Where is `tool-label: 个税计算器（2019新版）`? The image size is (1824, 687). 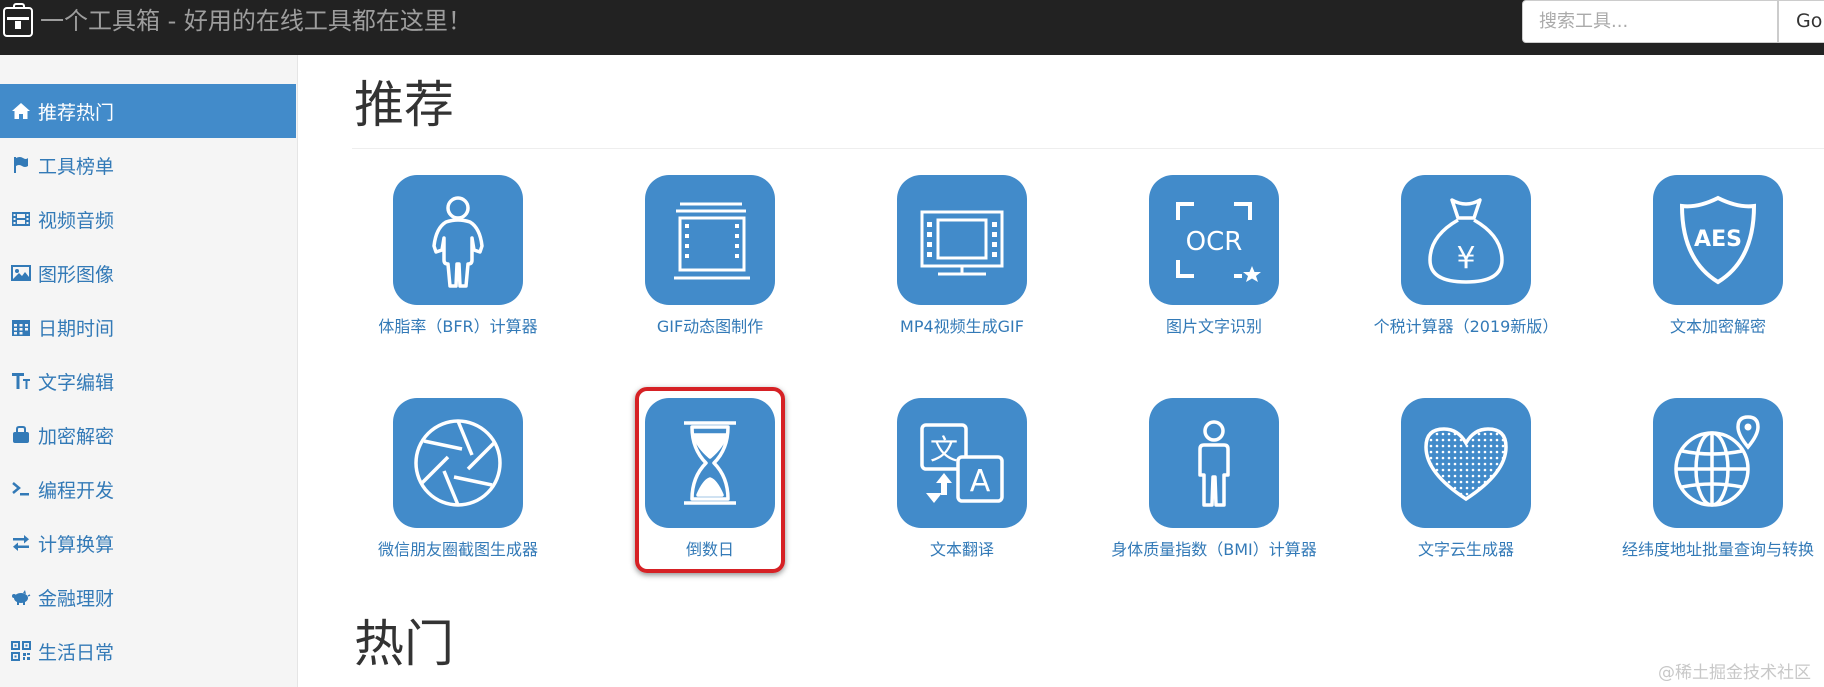
tool-label: 个税计算器（2019新版） is located at coordinates (1466, 326).